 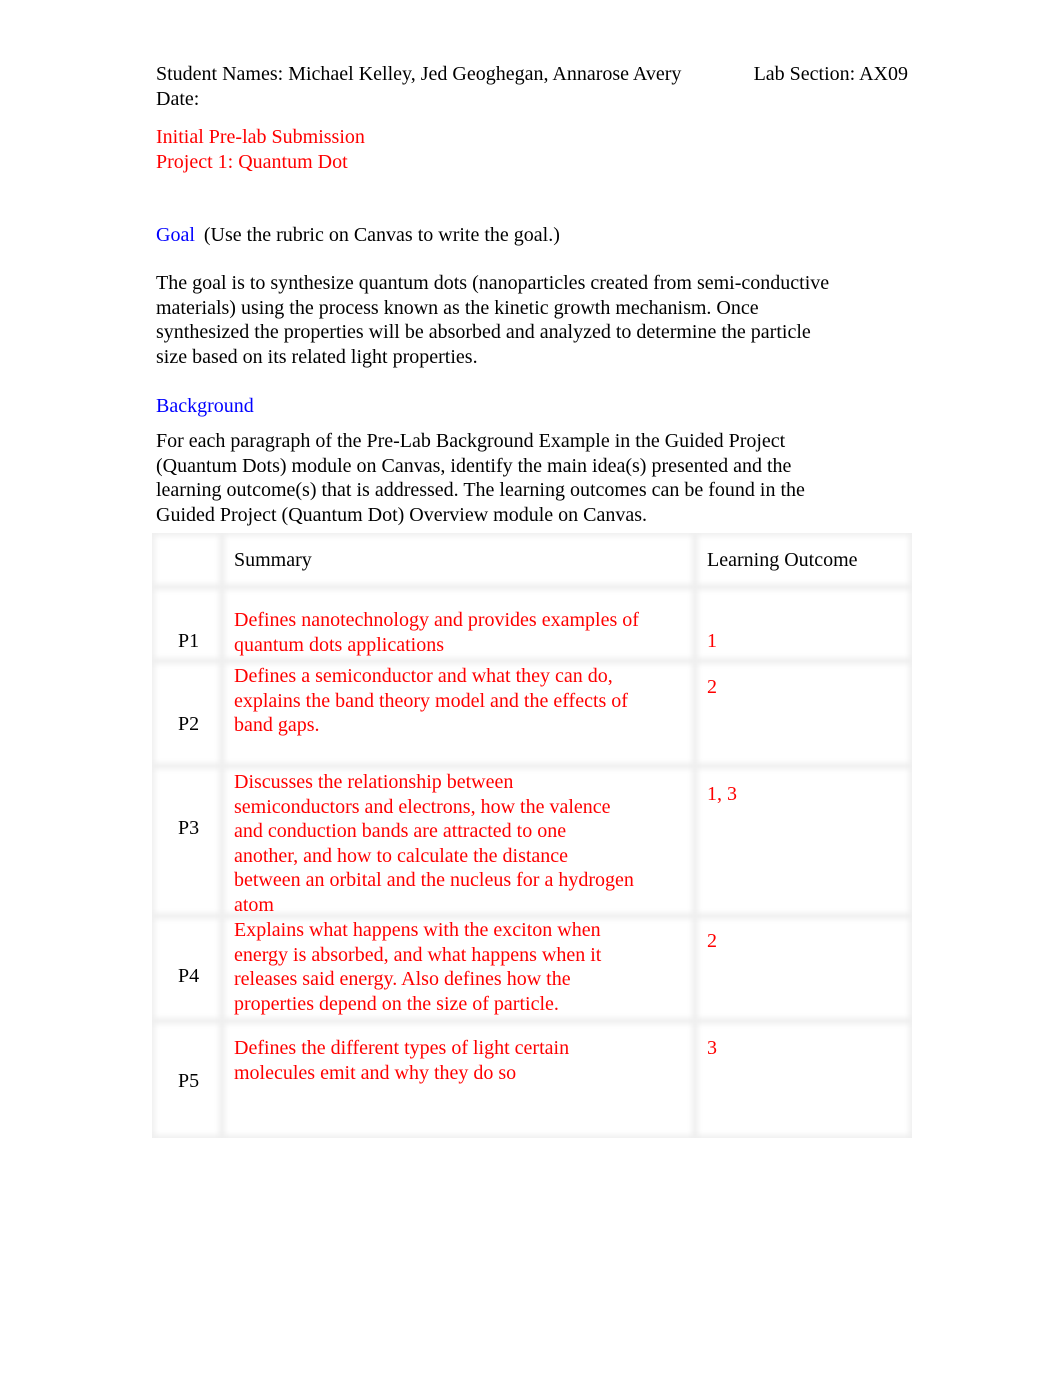 What do you see at coordinates (374, 782) in the screenshot?
I see `summary-line: Discusses the relationship between` at bounding box center [374, 782].